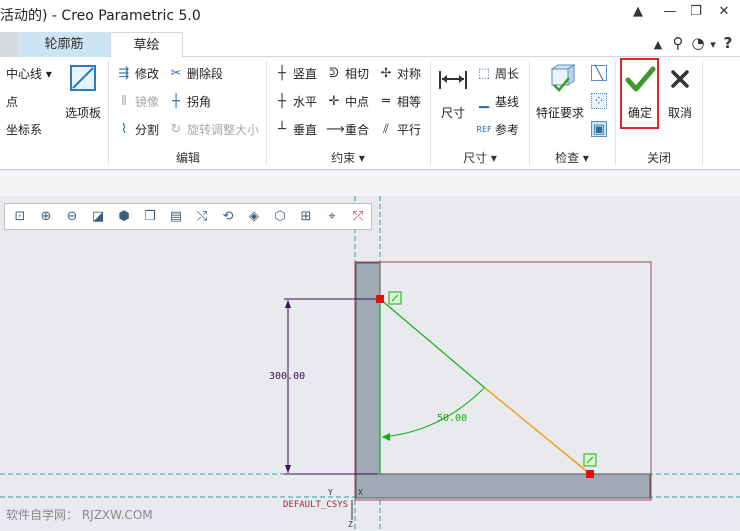  What do you see at coordinates (370, 44) in the screenshot?
I see `ribbon-tab-bar: 轮廓筋 草绘` at bounding box center [370, 44].